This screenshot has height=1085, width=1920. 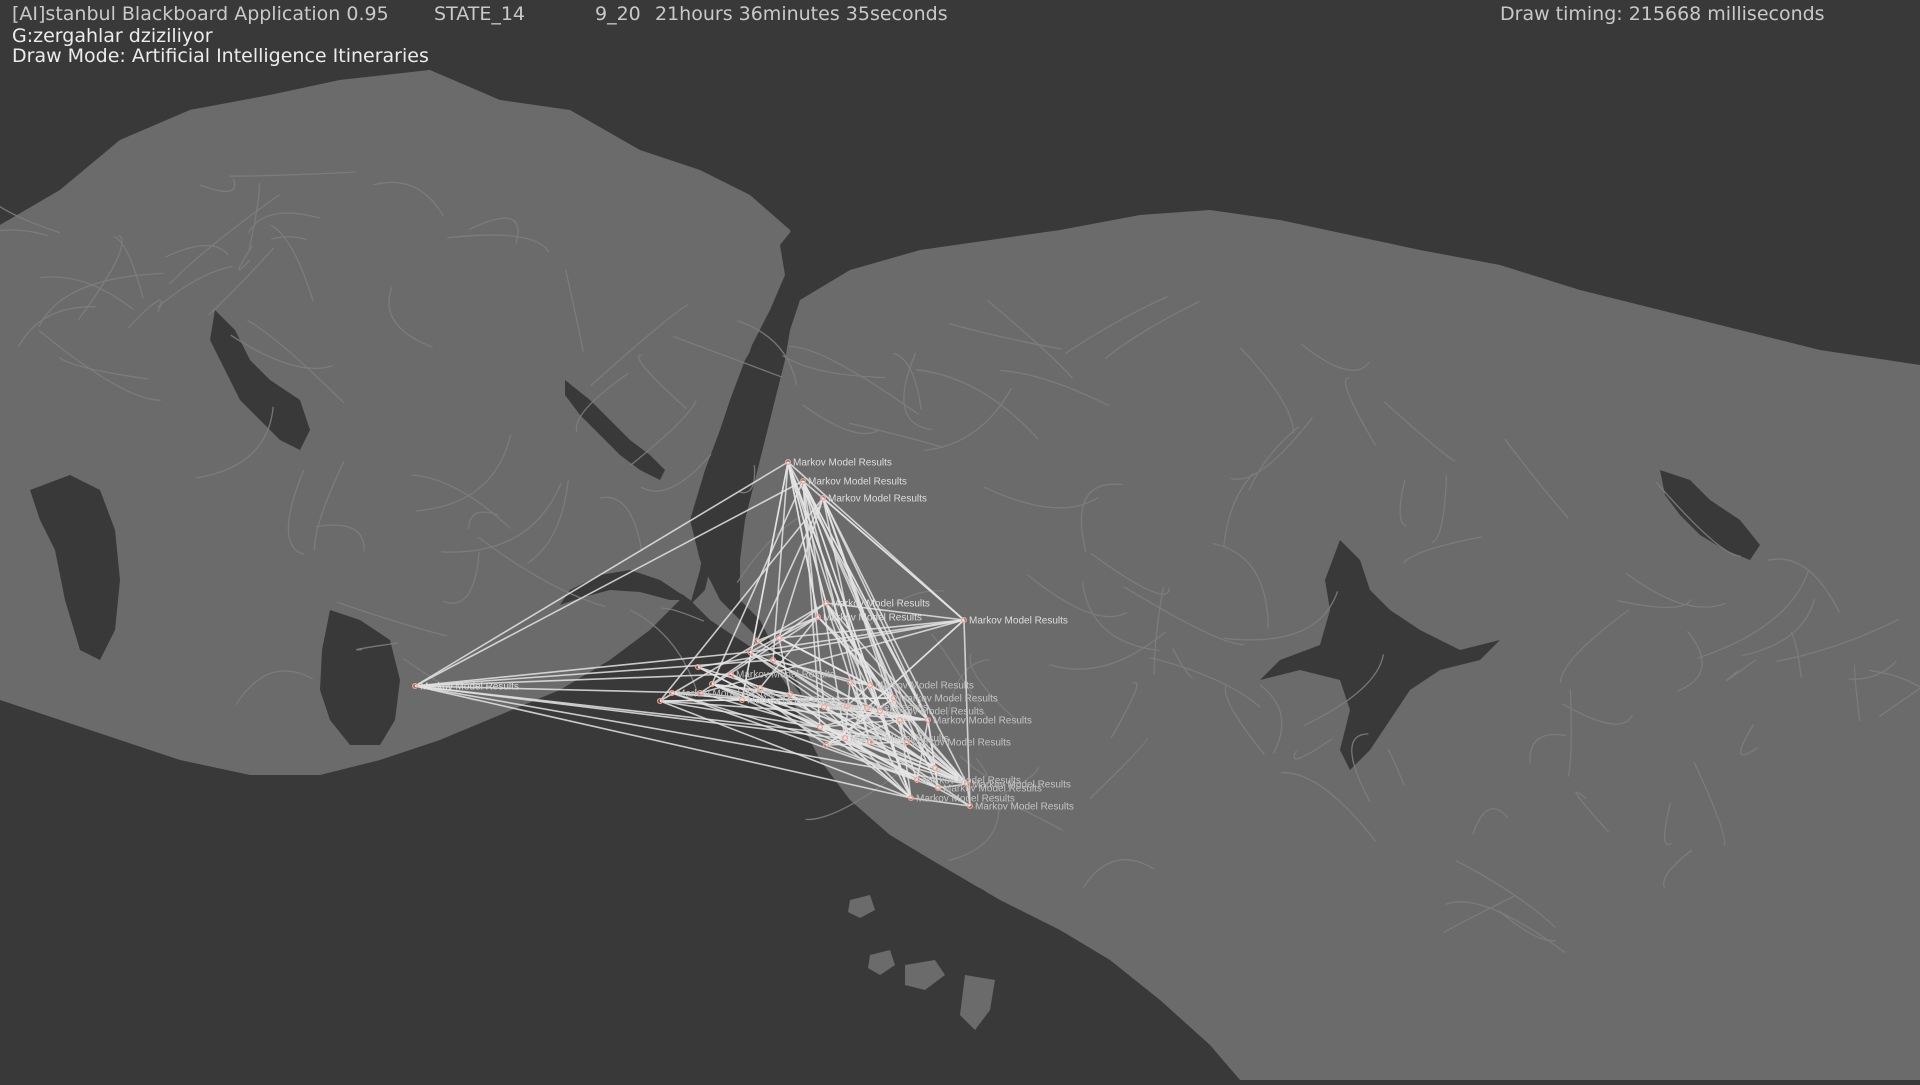 What do you see at coordinates (1662, 14) in the screenshot?
I see `draw-timing: Draw timing: 215668 milliseconds` at bounding box center [1662, 14].